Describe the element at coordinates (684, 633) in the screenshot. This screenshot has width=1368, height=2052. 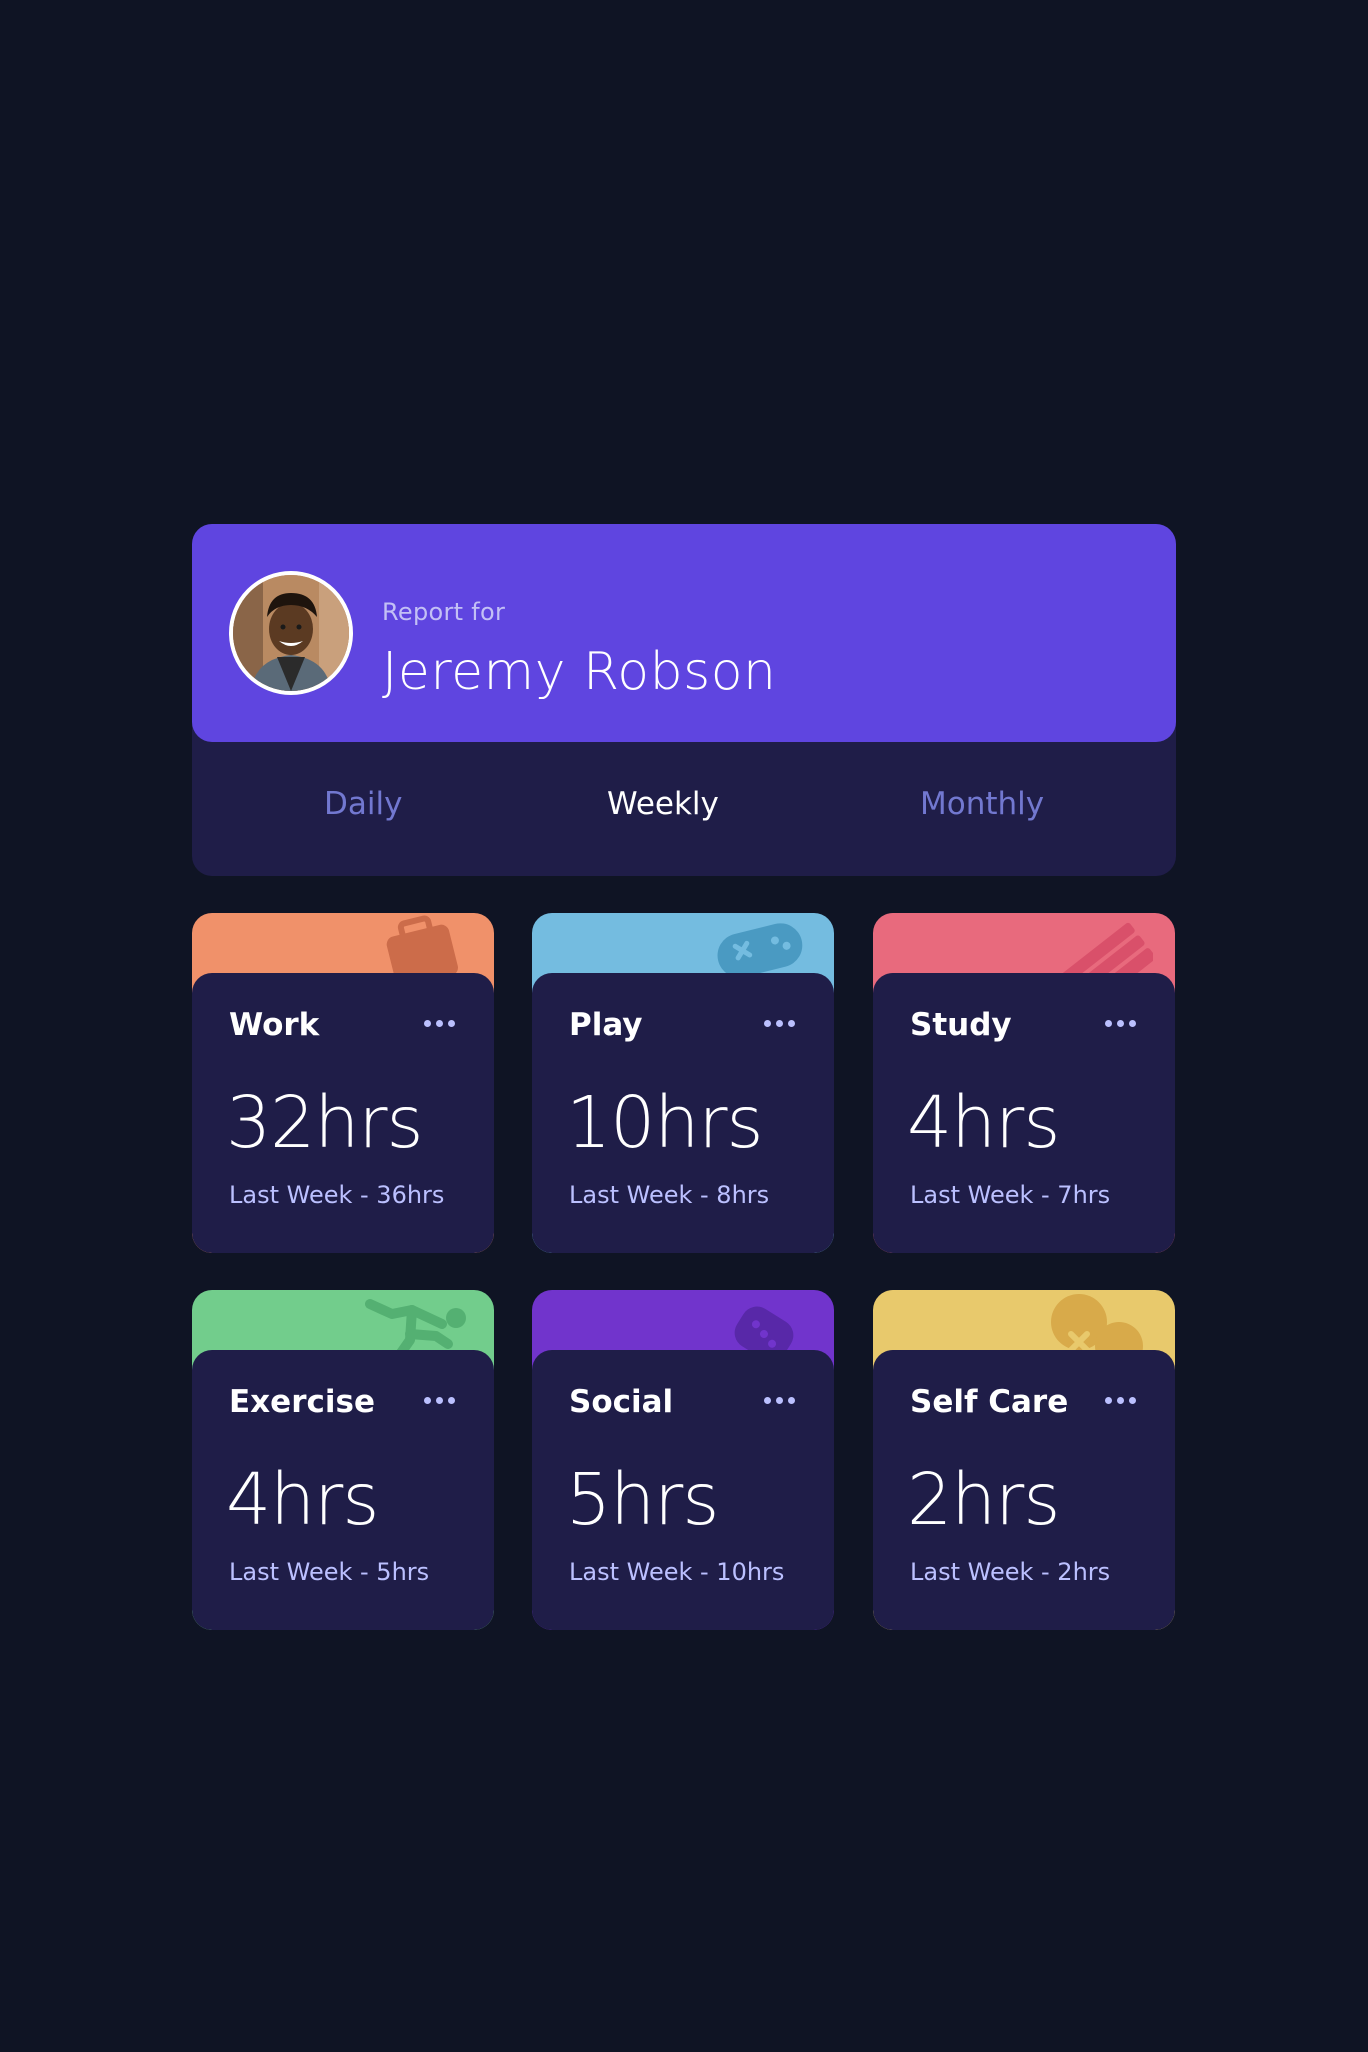
I see `profile-header: Report for Jeremy Robson` at that location.